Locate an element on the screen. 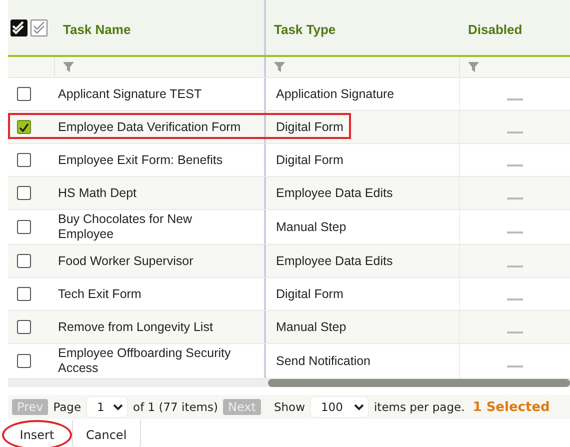 The height and width of the screenshot is (447, 570). page-count: of 1 (77 items) is located at coordinates (175, 407).